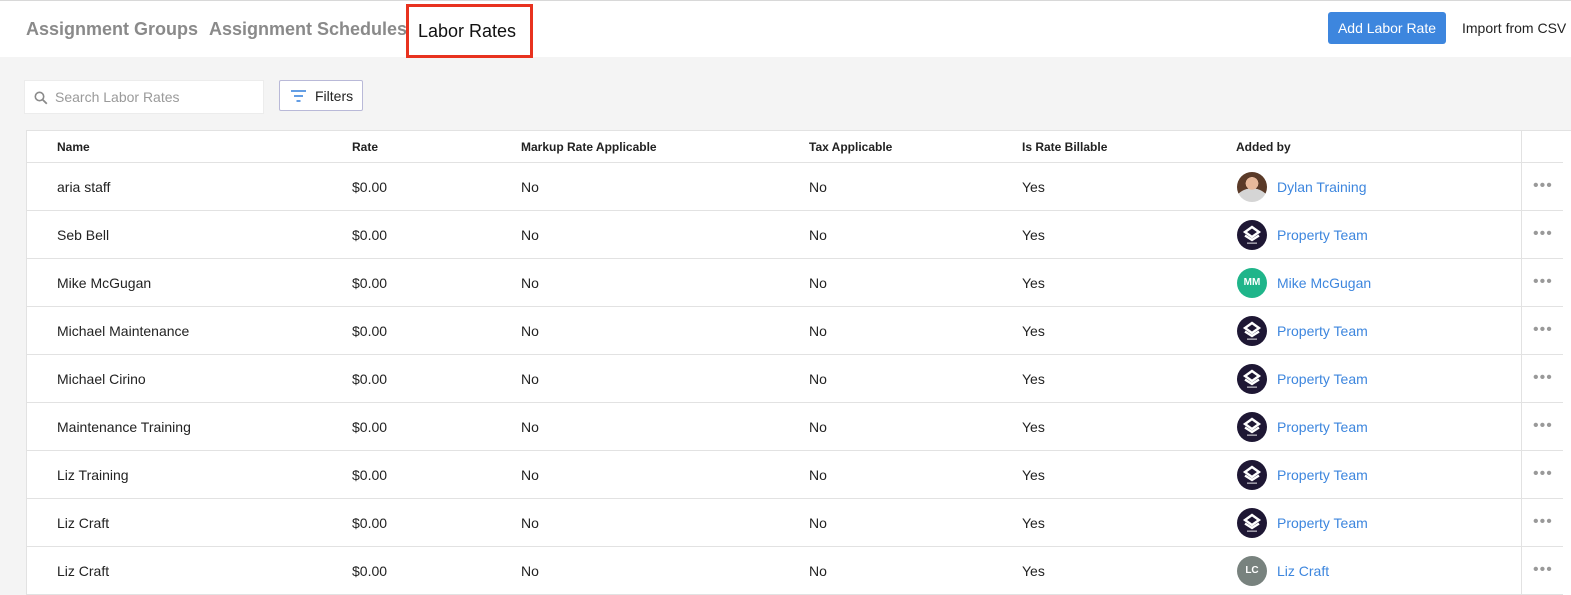  I want to click on filters-button: Filters, so click(321, 95).